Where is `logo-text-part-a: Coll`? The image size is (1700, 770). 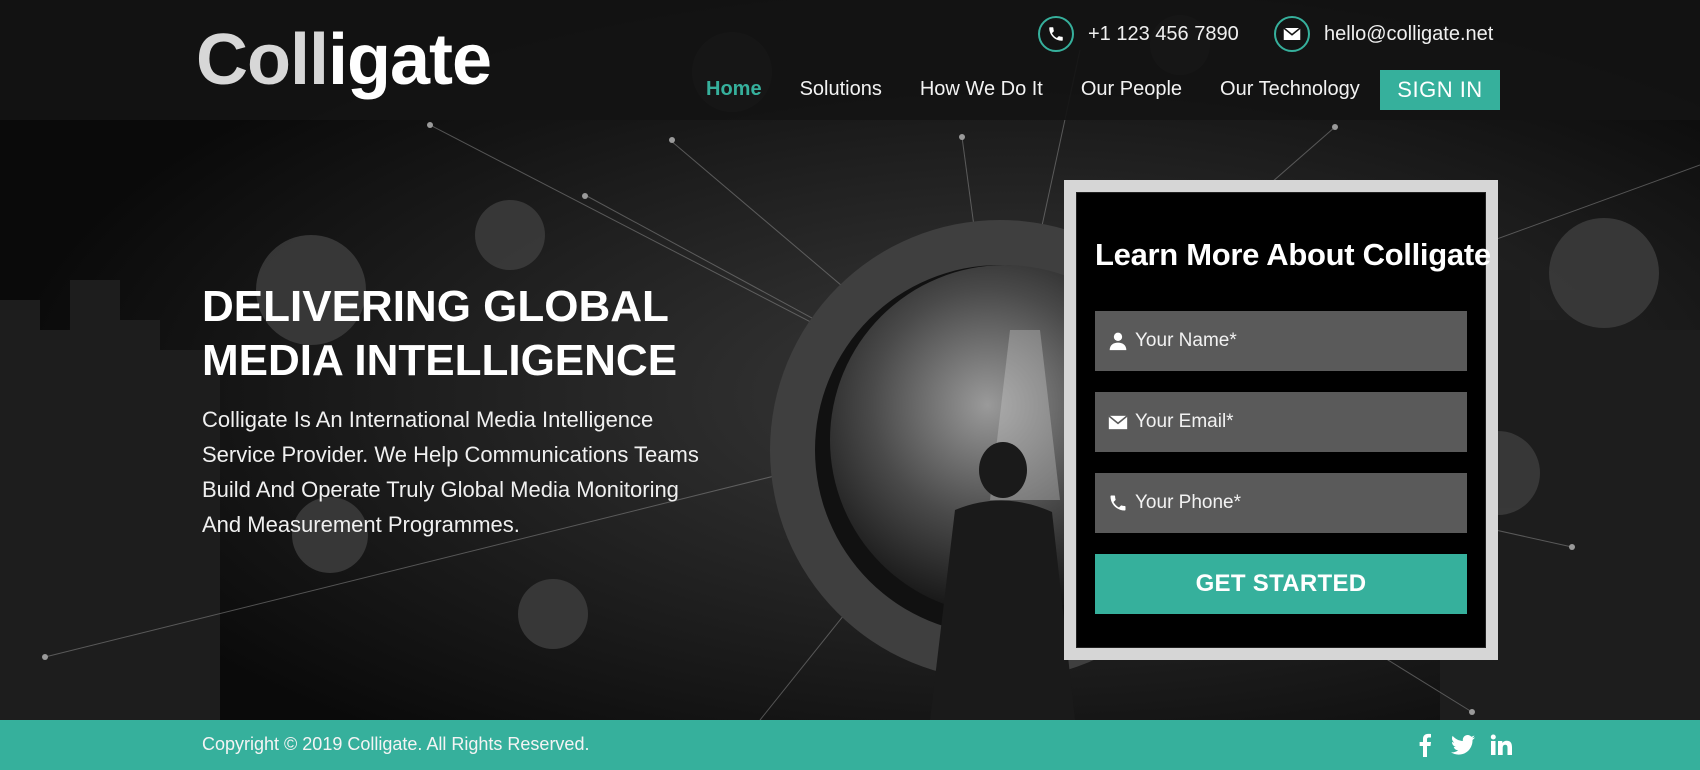 logo-text-part-a: Coll is located at coordinates (262, 60).